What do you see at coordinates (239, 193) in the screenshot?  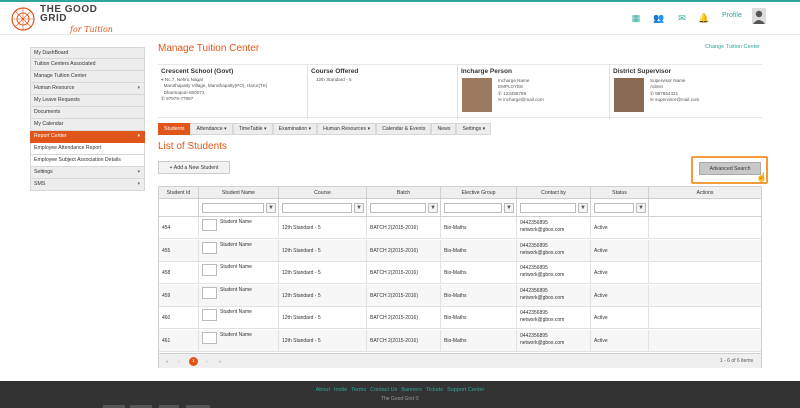 I see `column-header: Student Name` at bounding box center [239, 193].